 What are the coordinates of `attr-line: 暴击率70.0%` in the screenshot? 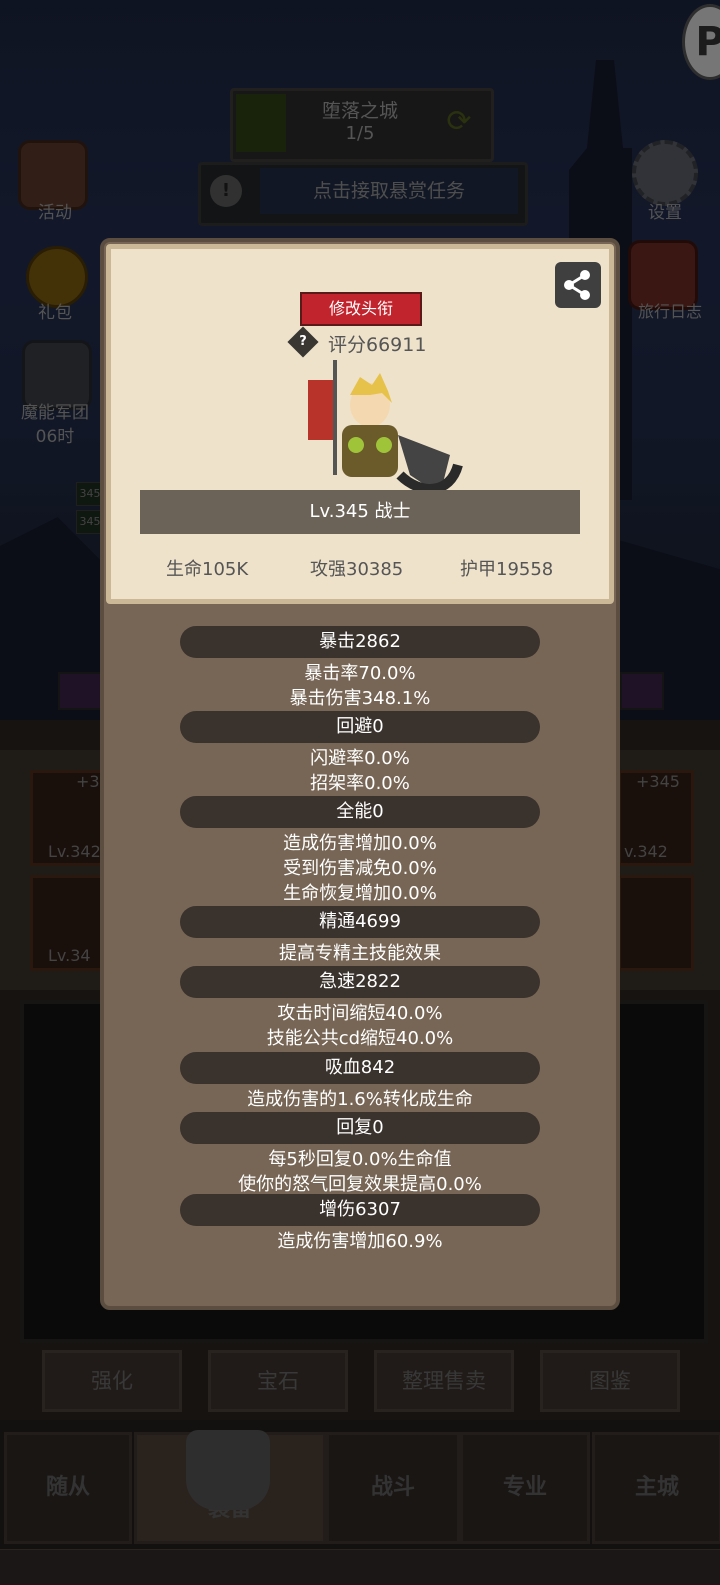 It's located at (360, 673).